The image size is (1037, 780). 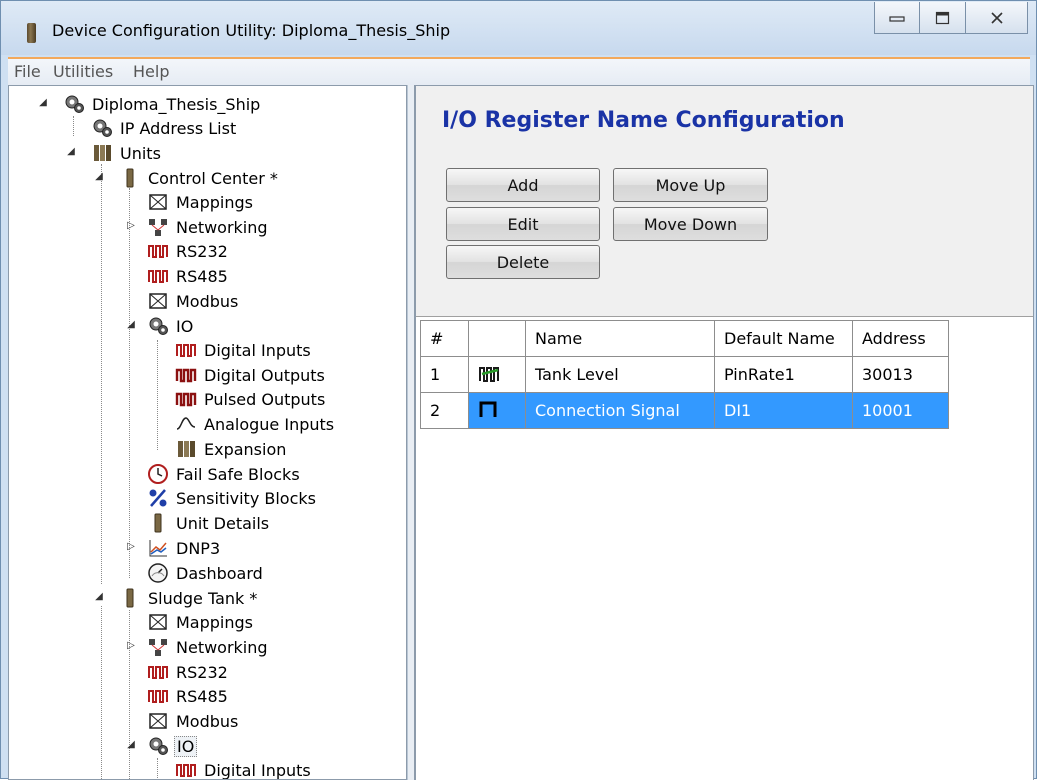 I want to click on tree-node-dnp3: DNP3, so click(x=184, y=548).